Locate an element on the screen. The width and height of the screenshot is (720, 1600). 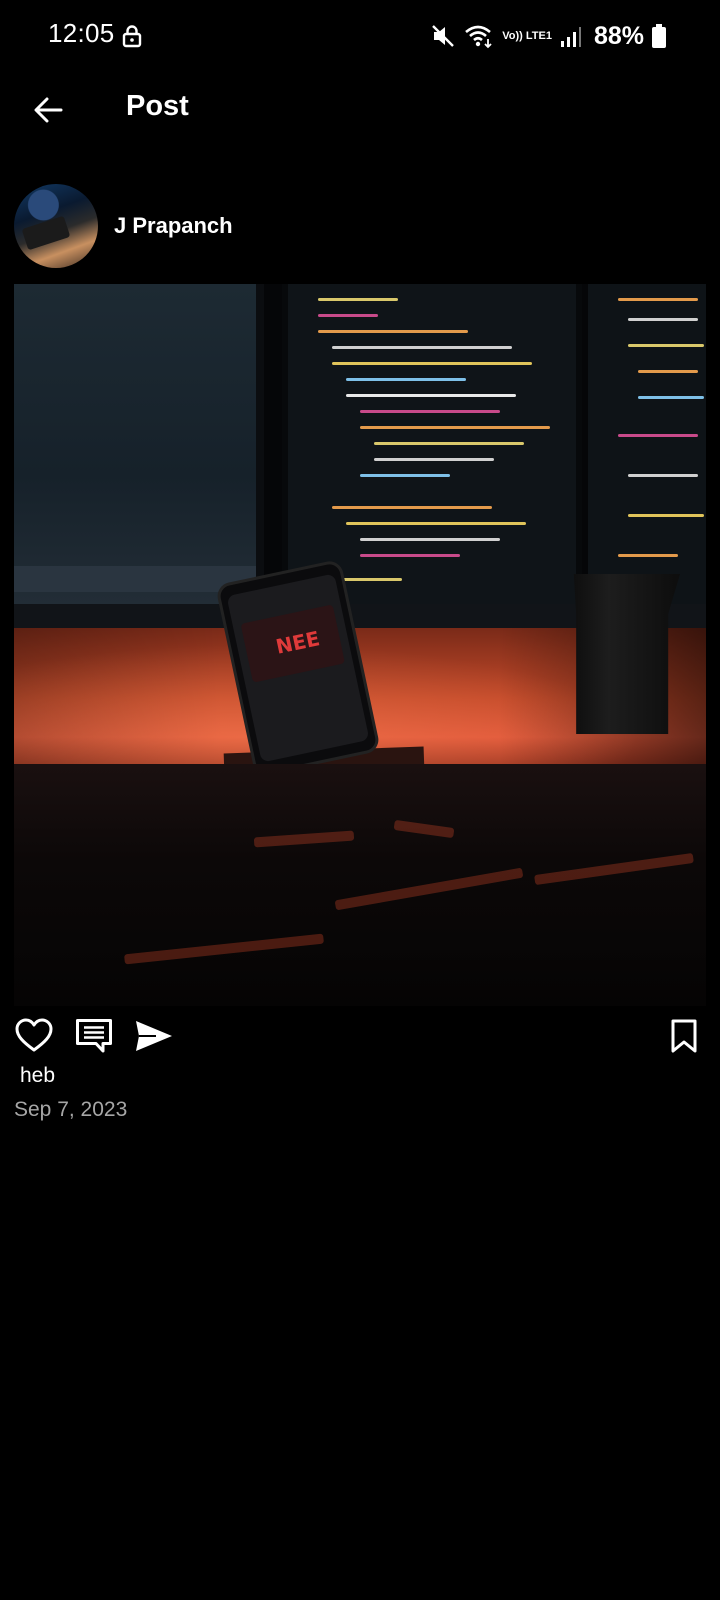
wifi-icon is located at coordinates (478, 37).